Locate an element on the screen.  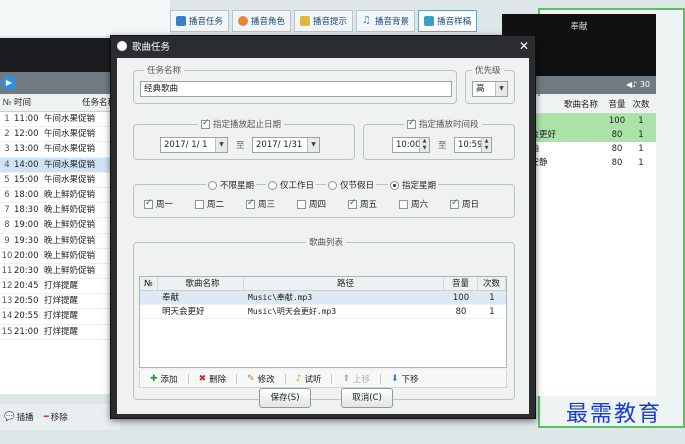
task-row: 5 15:00 午间水果促销 is located at coordinates (58, 180).